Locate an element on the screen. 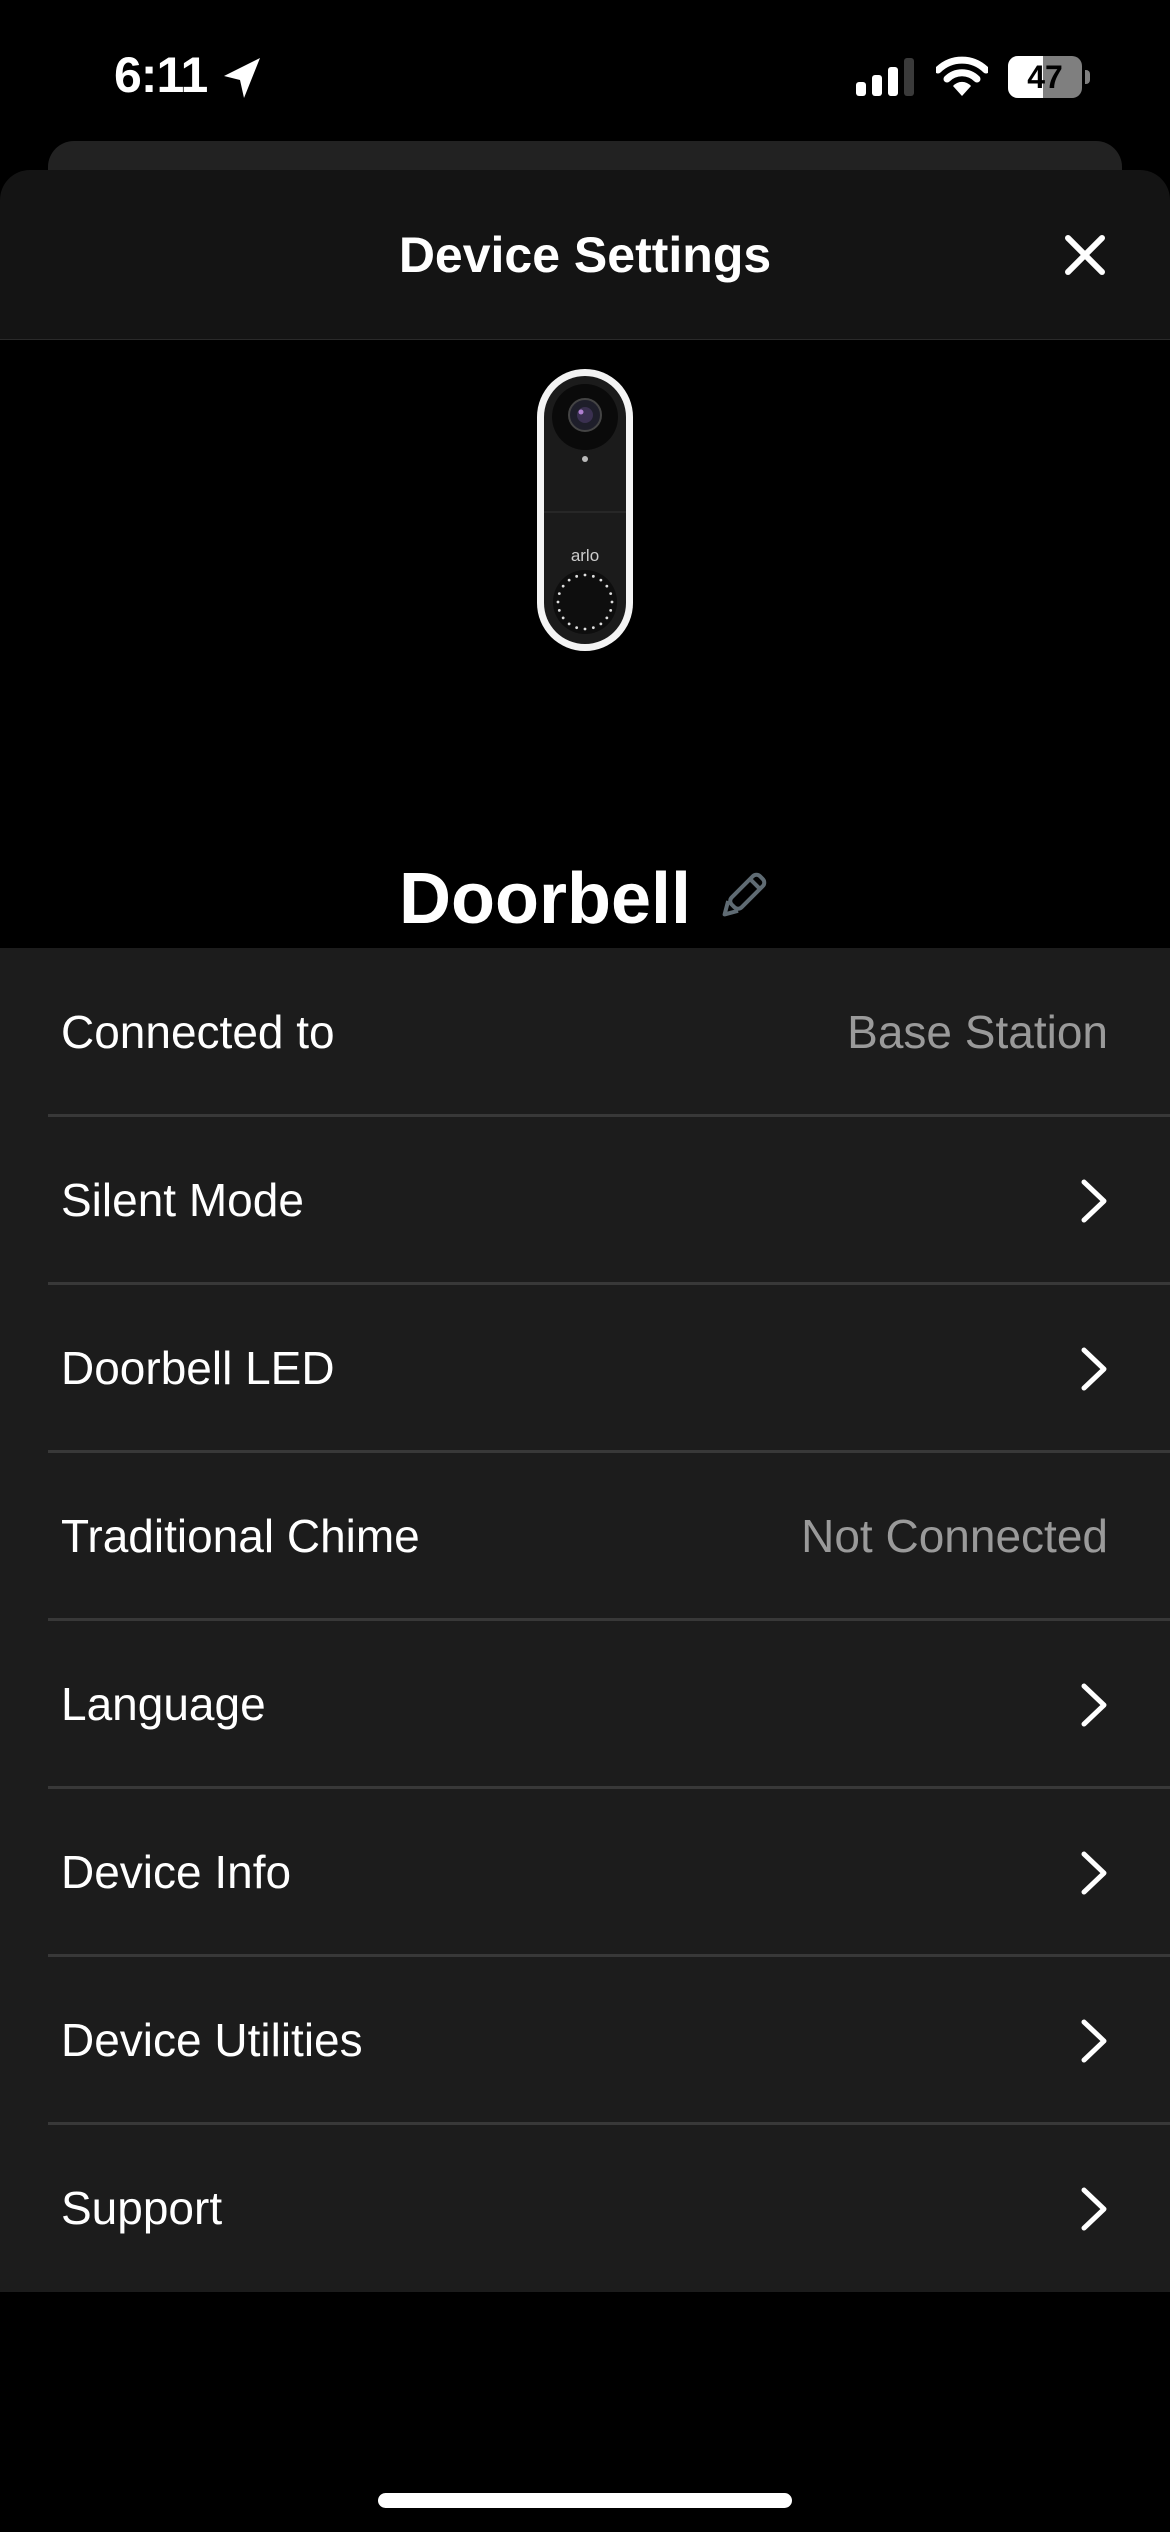  pencil-icon is located at coordinates (743, 896).